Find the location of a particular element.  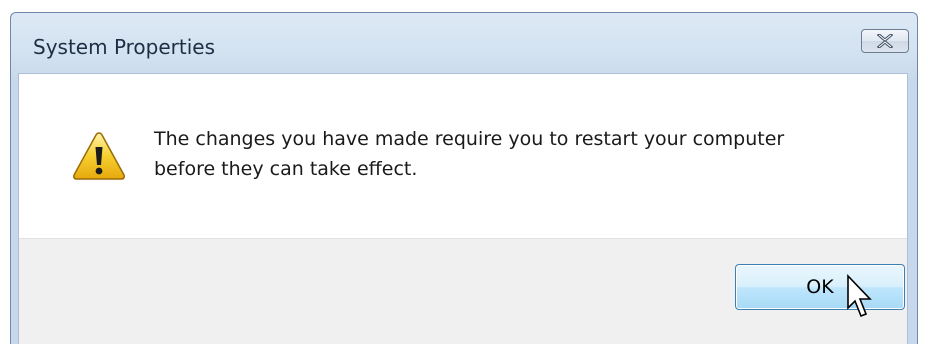

ok-button: OK is located at coordinates (820, 287).